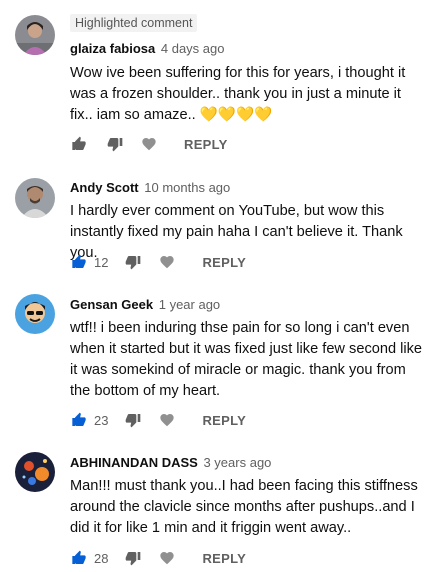 The width and height of the screenshot is (438, 572). I want to click on comment-header: ABHINANDAN DASS 3 years ago, so click(170, 463).